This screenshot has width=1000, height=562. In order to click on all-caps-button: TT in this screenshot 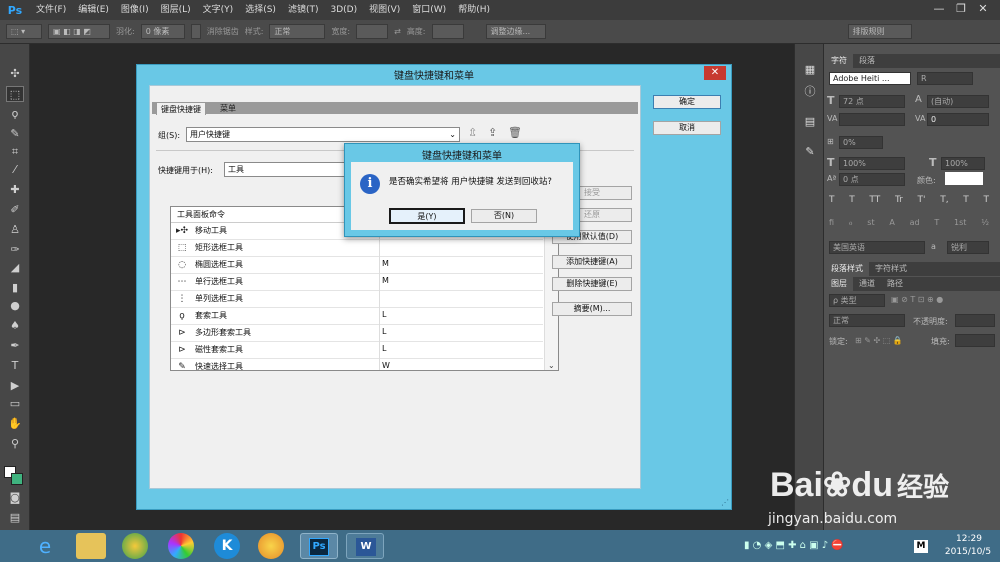, I will do `click(874, 201)`.